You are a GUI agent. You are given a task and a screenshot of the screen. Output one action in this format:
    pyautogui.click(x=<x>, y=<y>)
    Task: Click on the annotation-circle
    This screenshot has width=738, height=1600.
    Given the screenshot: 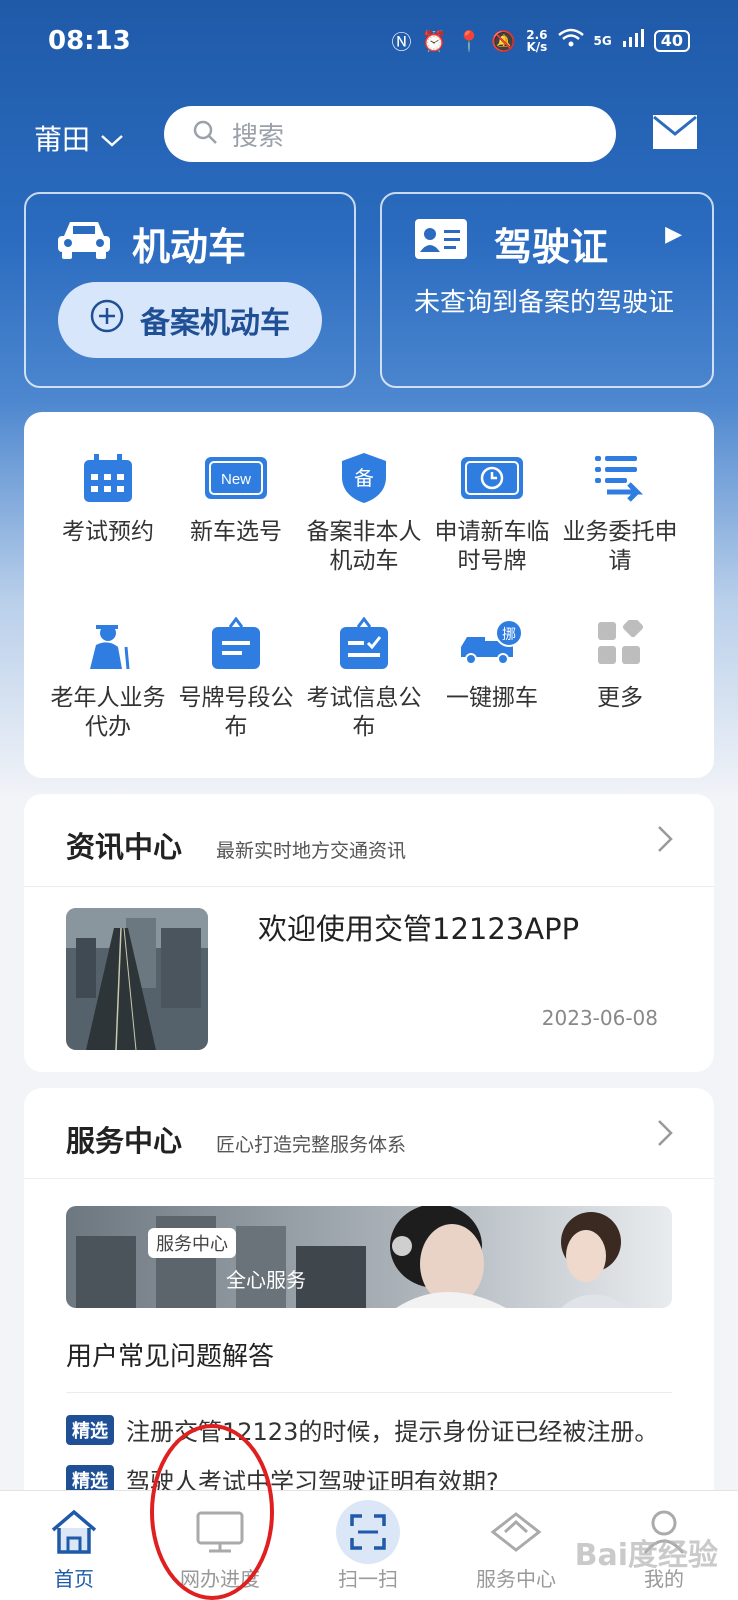 What is the action you would take?
    pyautogui.click(x=212, y=1512)
    